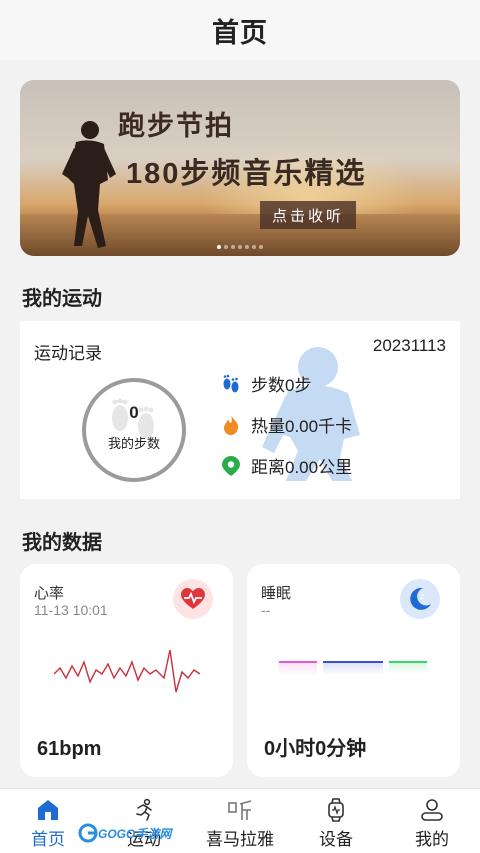 The width and height of the screenshot is (480, 853). I want to click on stat-steps: 步数0步, so click(265, 383).